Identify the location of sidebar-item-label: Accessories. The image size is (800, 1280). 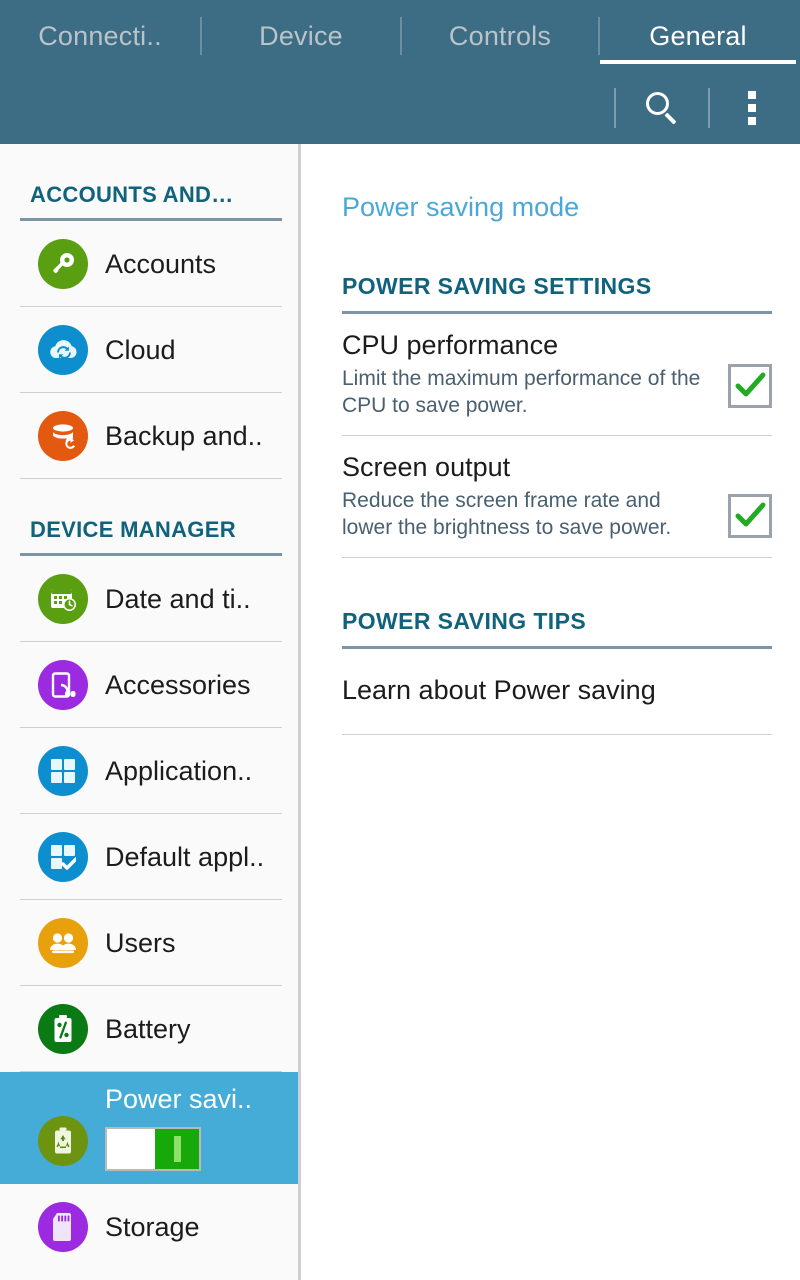
(178, 684).